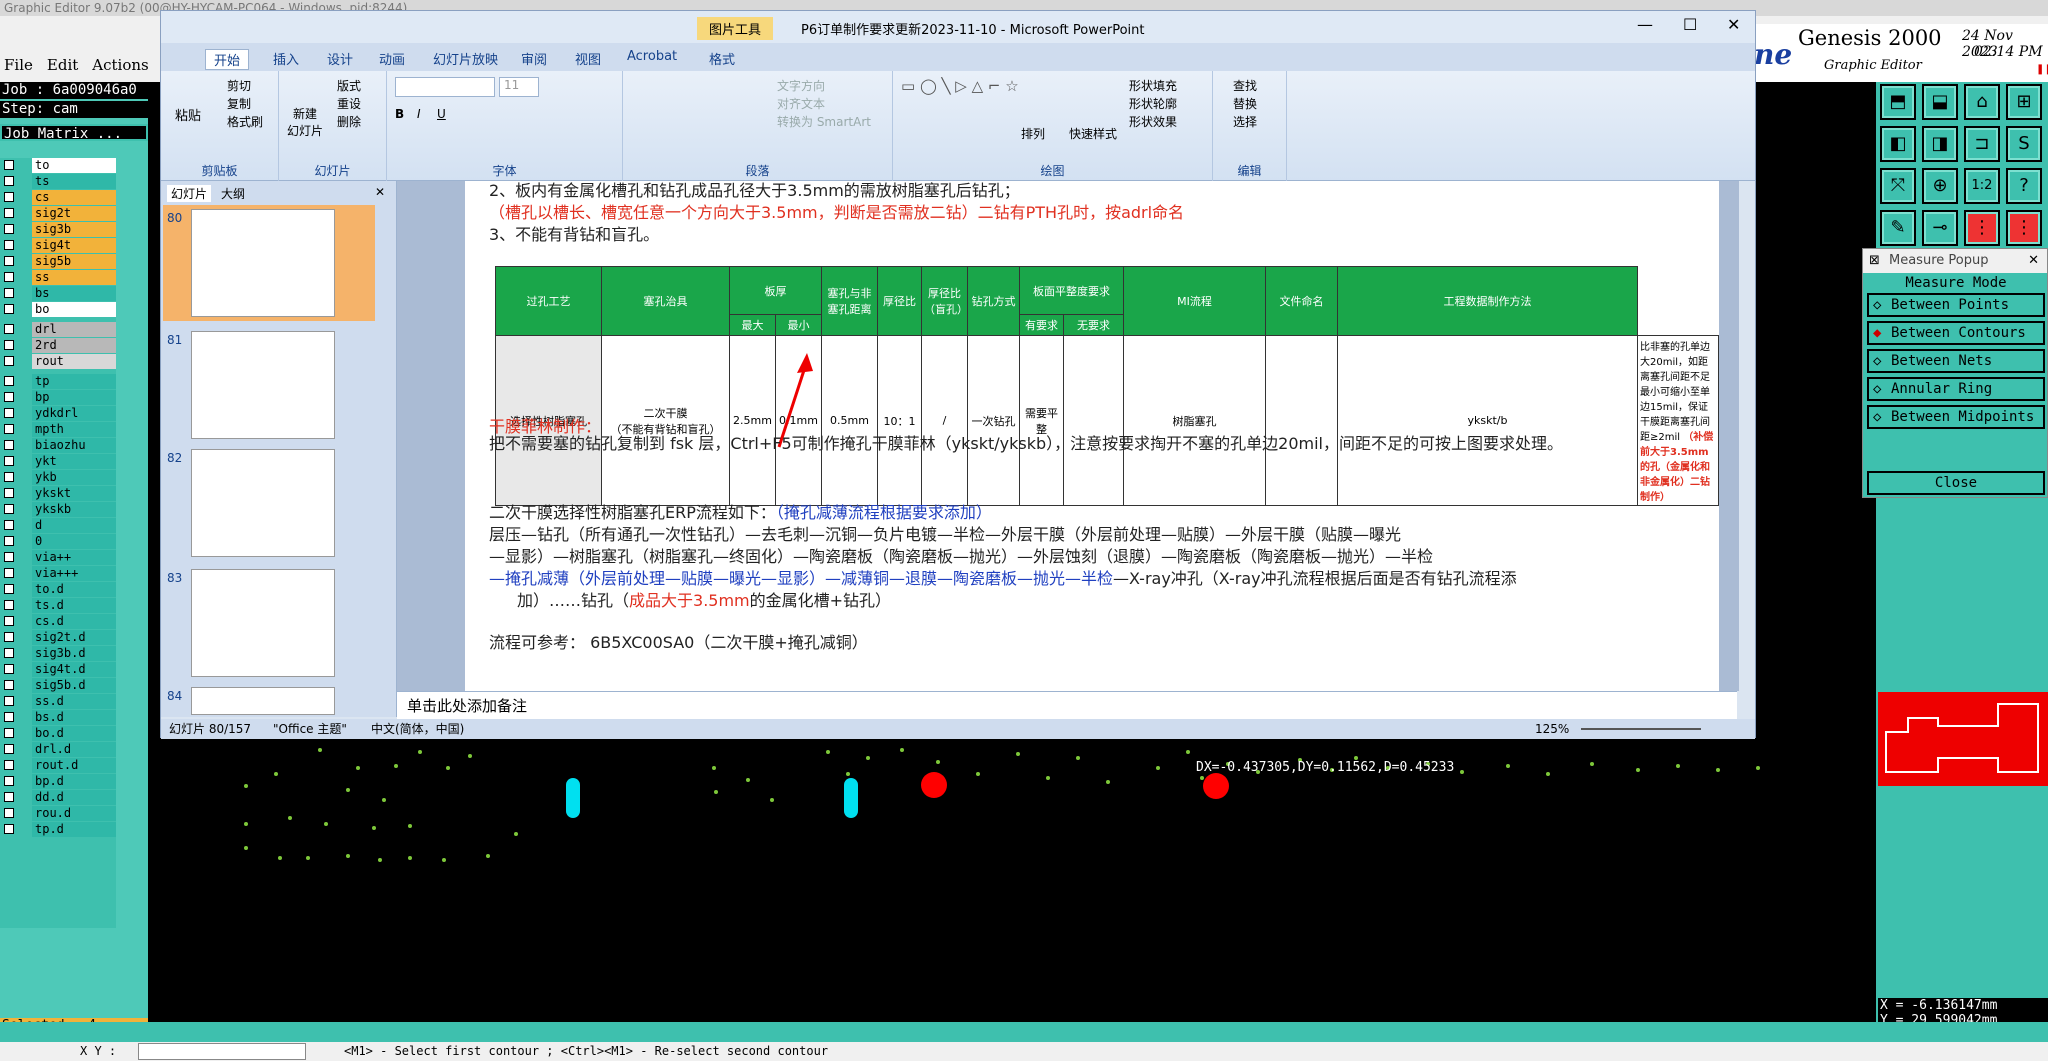 Image resolution: width=2048 pixels, height=1061 pixels. I want to click on tab-outline: 大纲, so click(233, 193).